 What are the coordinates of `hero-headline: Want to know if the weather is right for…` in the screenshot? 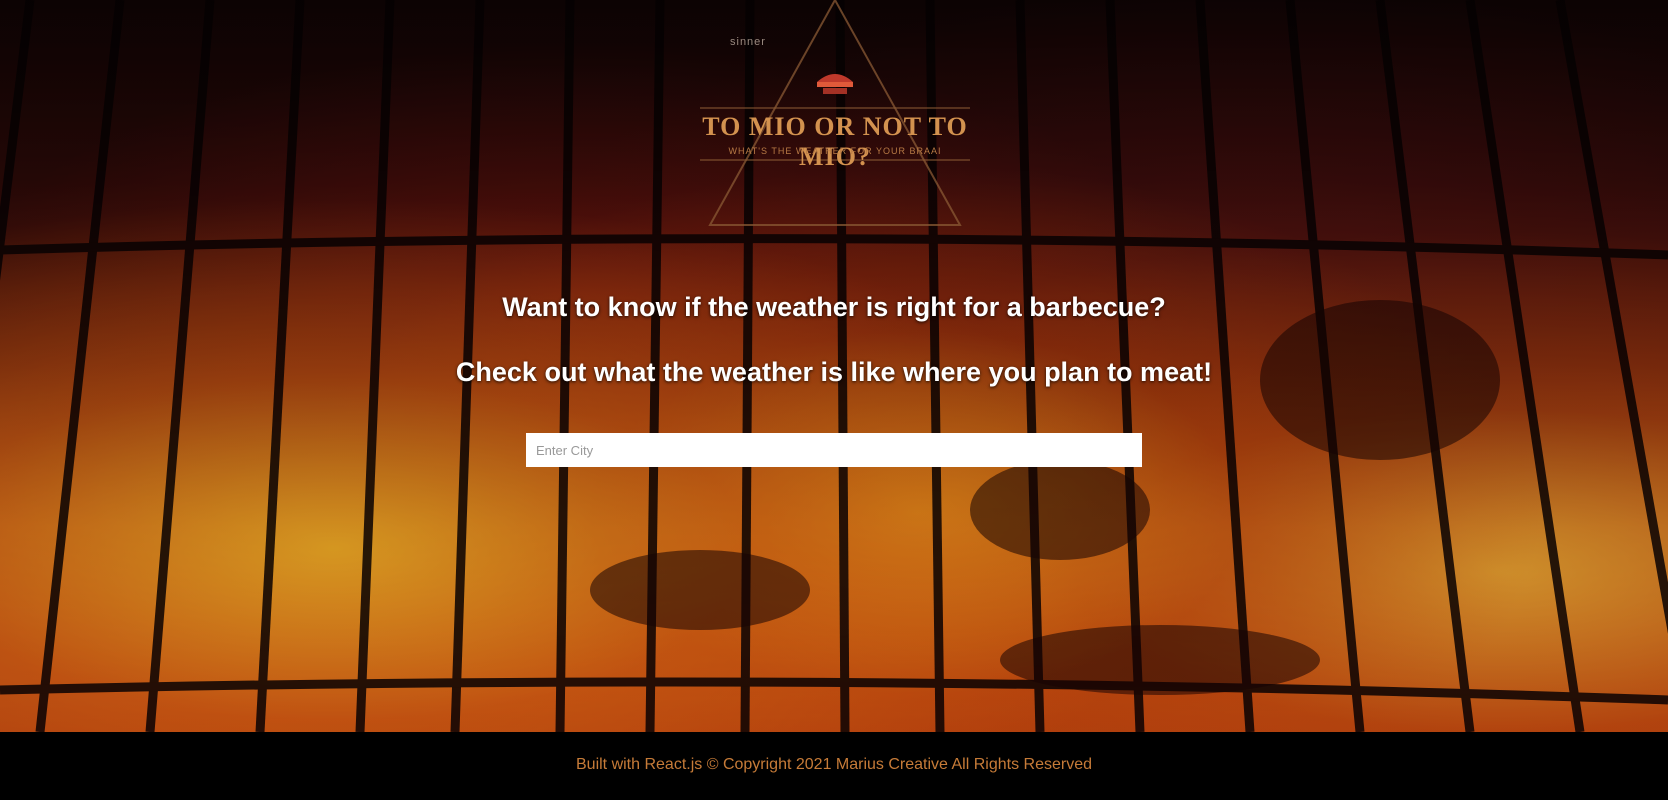 It's located at (834, 307).